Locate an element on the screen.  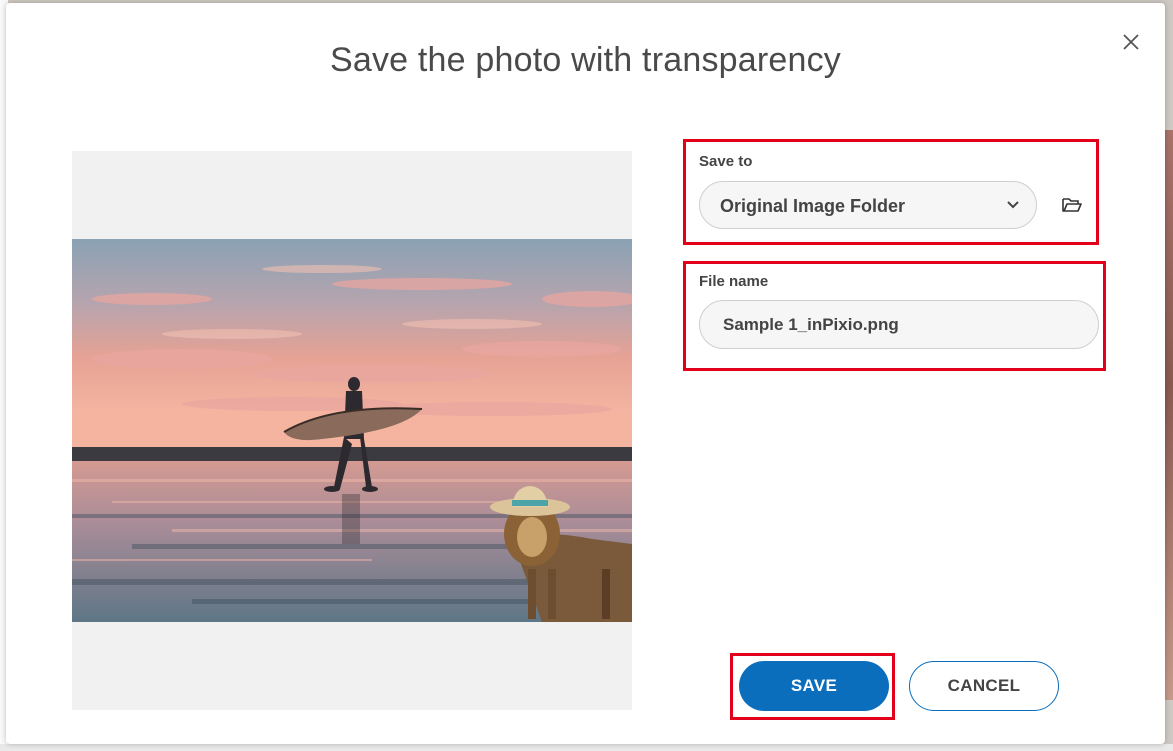
save-button: SAVE is located at coordinates (814, 686).